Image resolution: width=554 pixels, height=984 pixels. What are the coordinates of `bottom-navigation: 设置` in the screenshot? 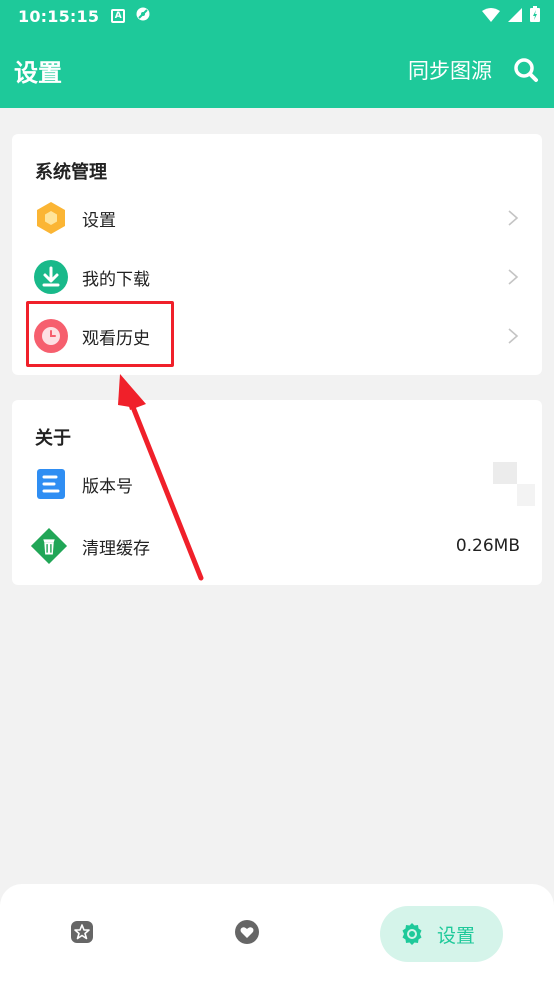 It's located at (277, 934).